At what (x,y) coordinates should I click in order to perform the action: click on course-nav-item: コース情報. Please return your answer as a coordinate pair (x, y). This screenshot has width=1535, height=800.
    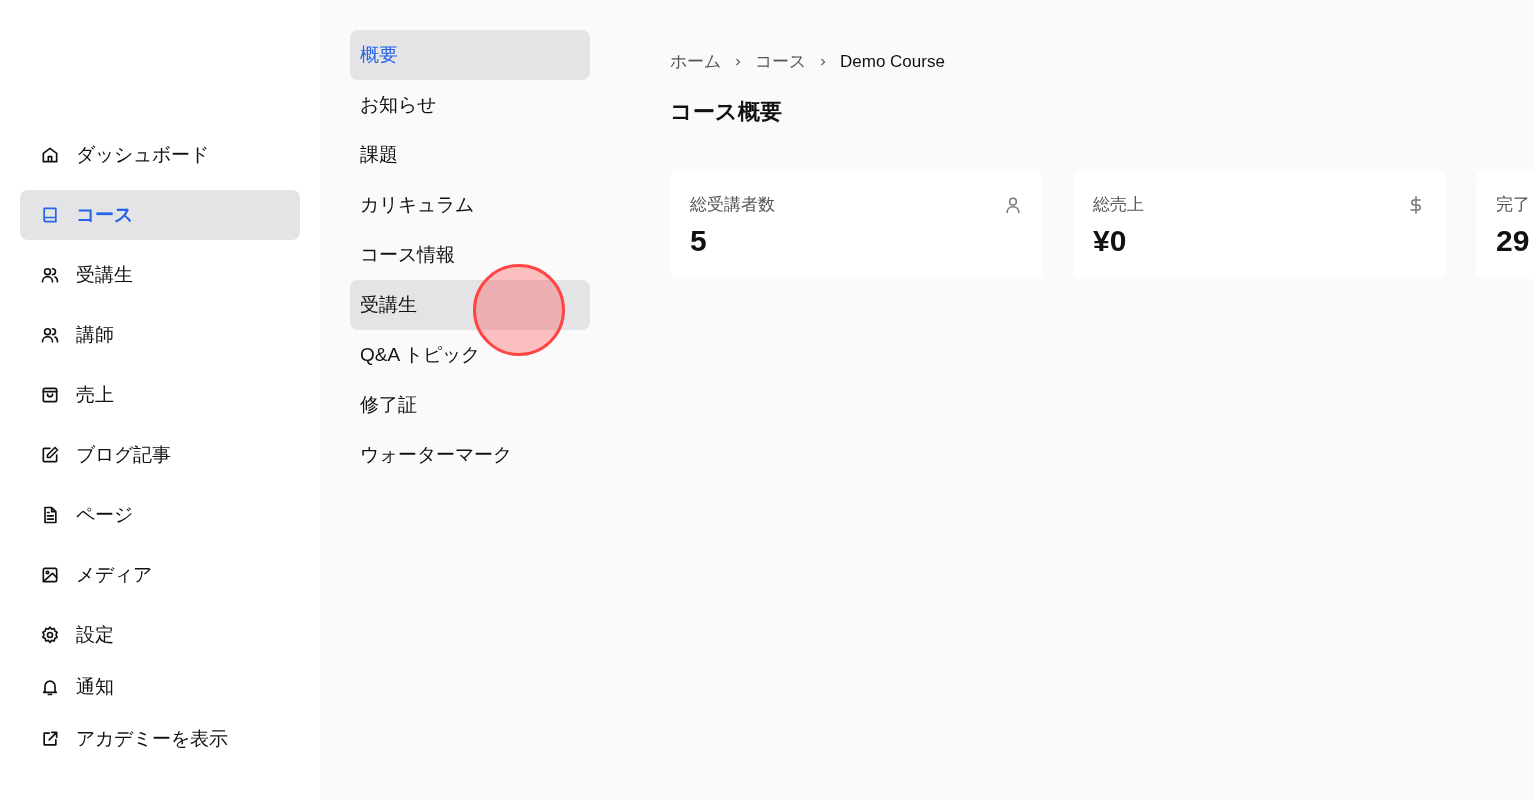
    Looking at the image, I should click on (470, 255).